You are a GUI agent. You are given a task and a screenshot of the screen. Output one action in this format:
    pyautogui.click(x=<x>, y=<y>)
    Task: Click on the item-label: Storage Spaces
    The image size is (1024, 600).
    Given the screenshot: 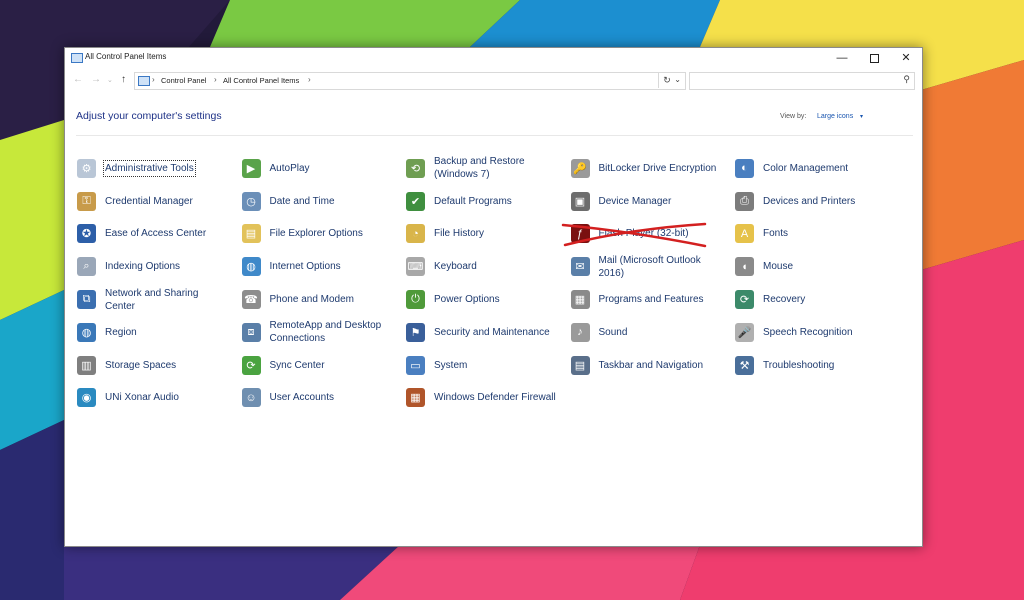 What is the action you would take?
    pyautogui.click(x=140, y=365)
    